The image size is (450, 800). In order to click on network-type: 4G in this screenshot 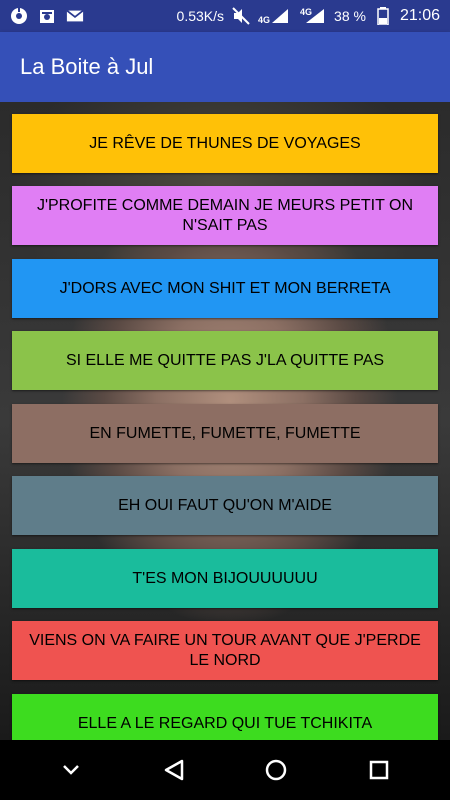, I will do `click(264, 20)`.